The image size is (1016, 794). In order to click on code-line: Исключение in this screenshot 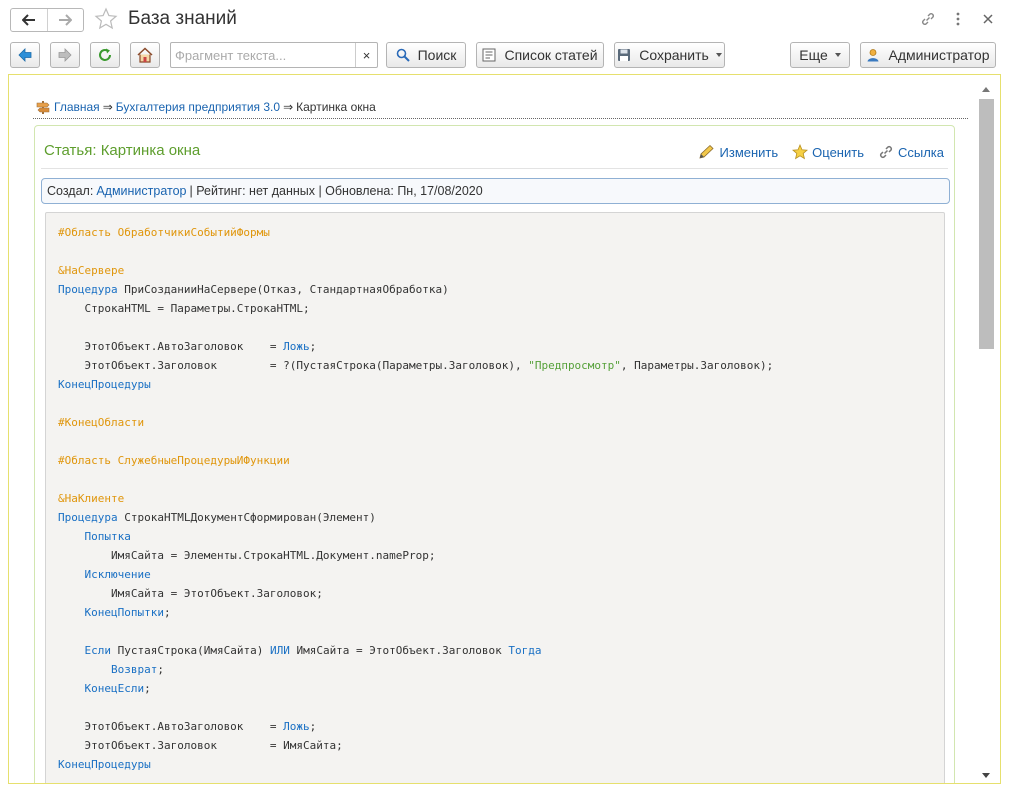, I will do `click(501, 574)`.